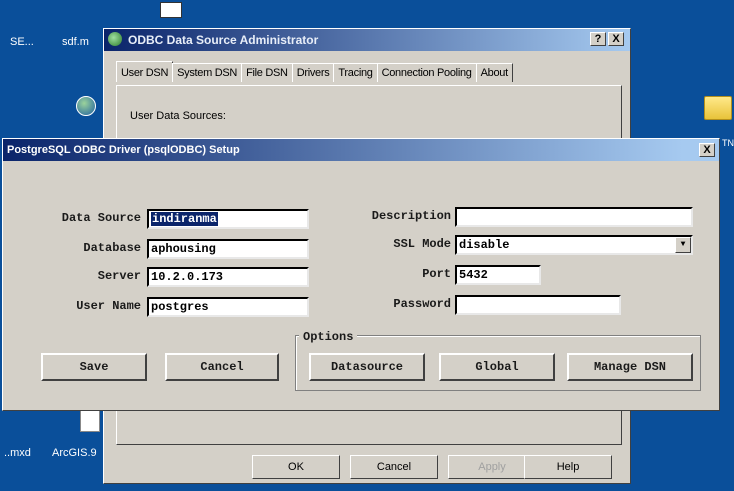 This screenshot has height=491, width=734. What do you see at coordinates (228, 307) in the screenshot?
I see `user-name-field: postgres` at bounding box center [228, 307].